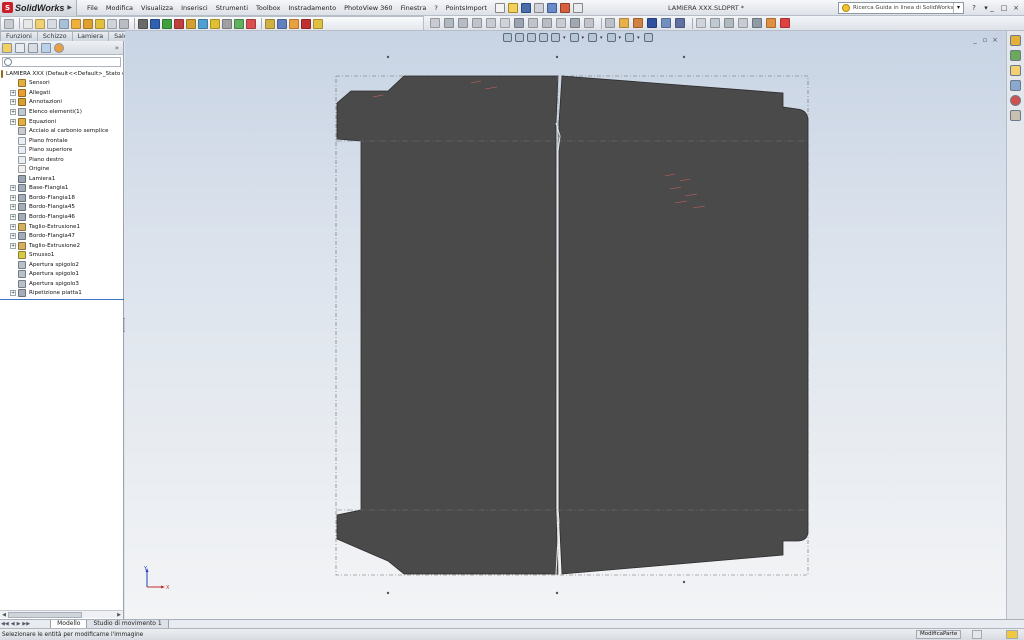  Describe the element at coordinates (1015, 100) in the screenshot. I see `appearances-icon` at that location.